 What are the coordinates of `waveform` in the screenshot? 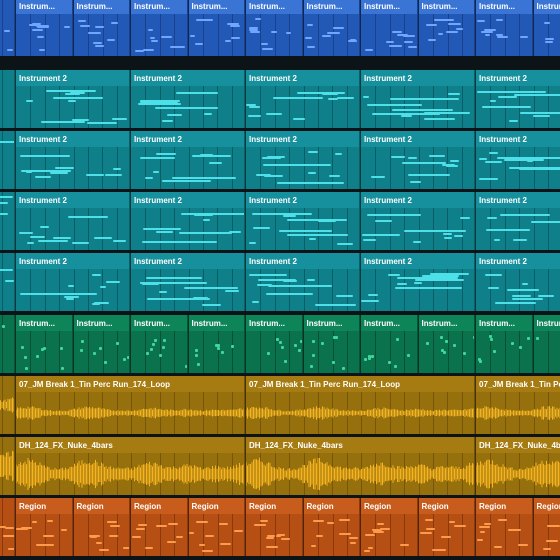 It's located at (7, 466).